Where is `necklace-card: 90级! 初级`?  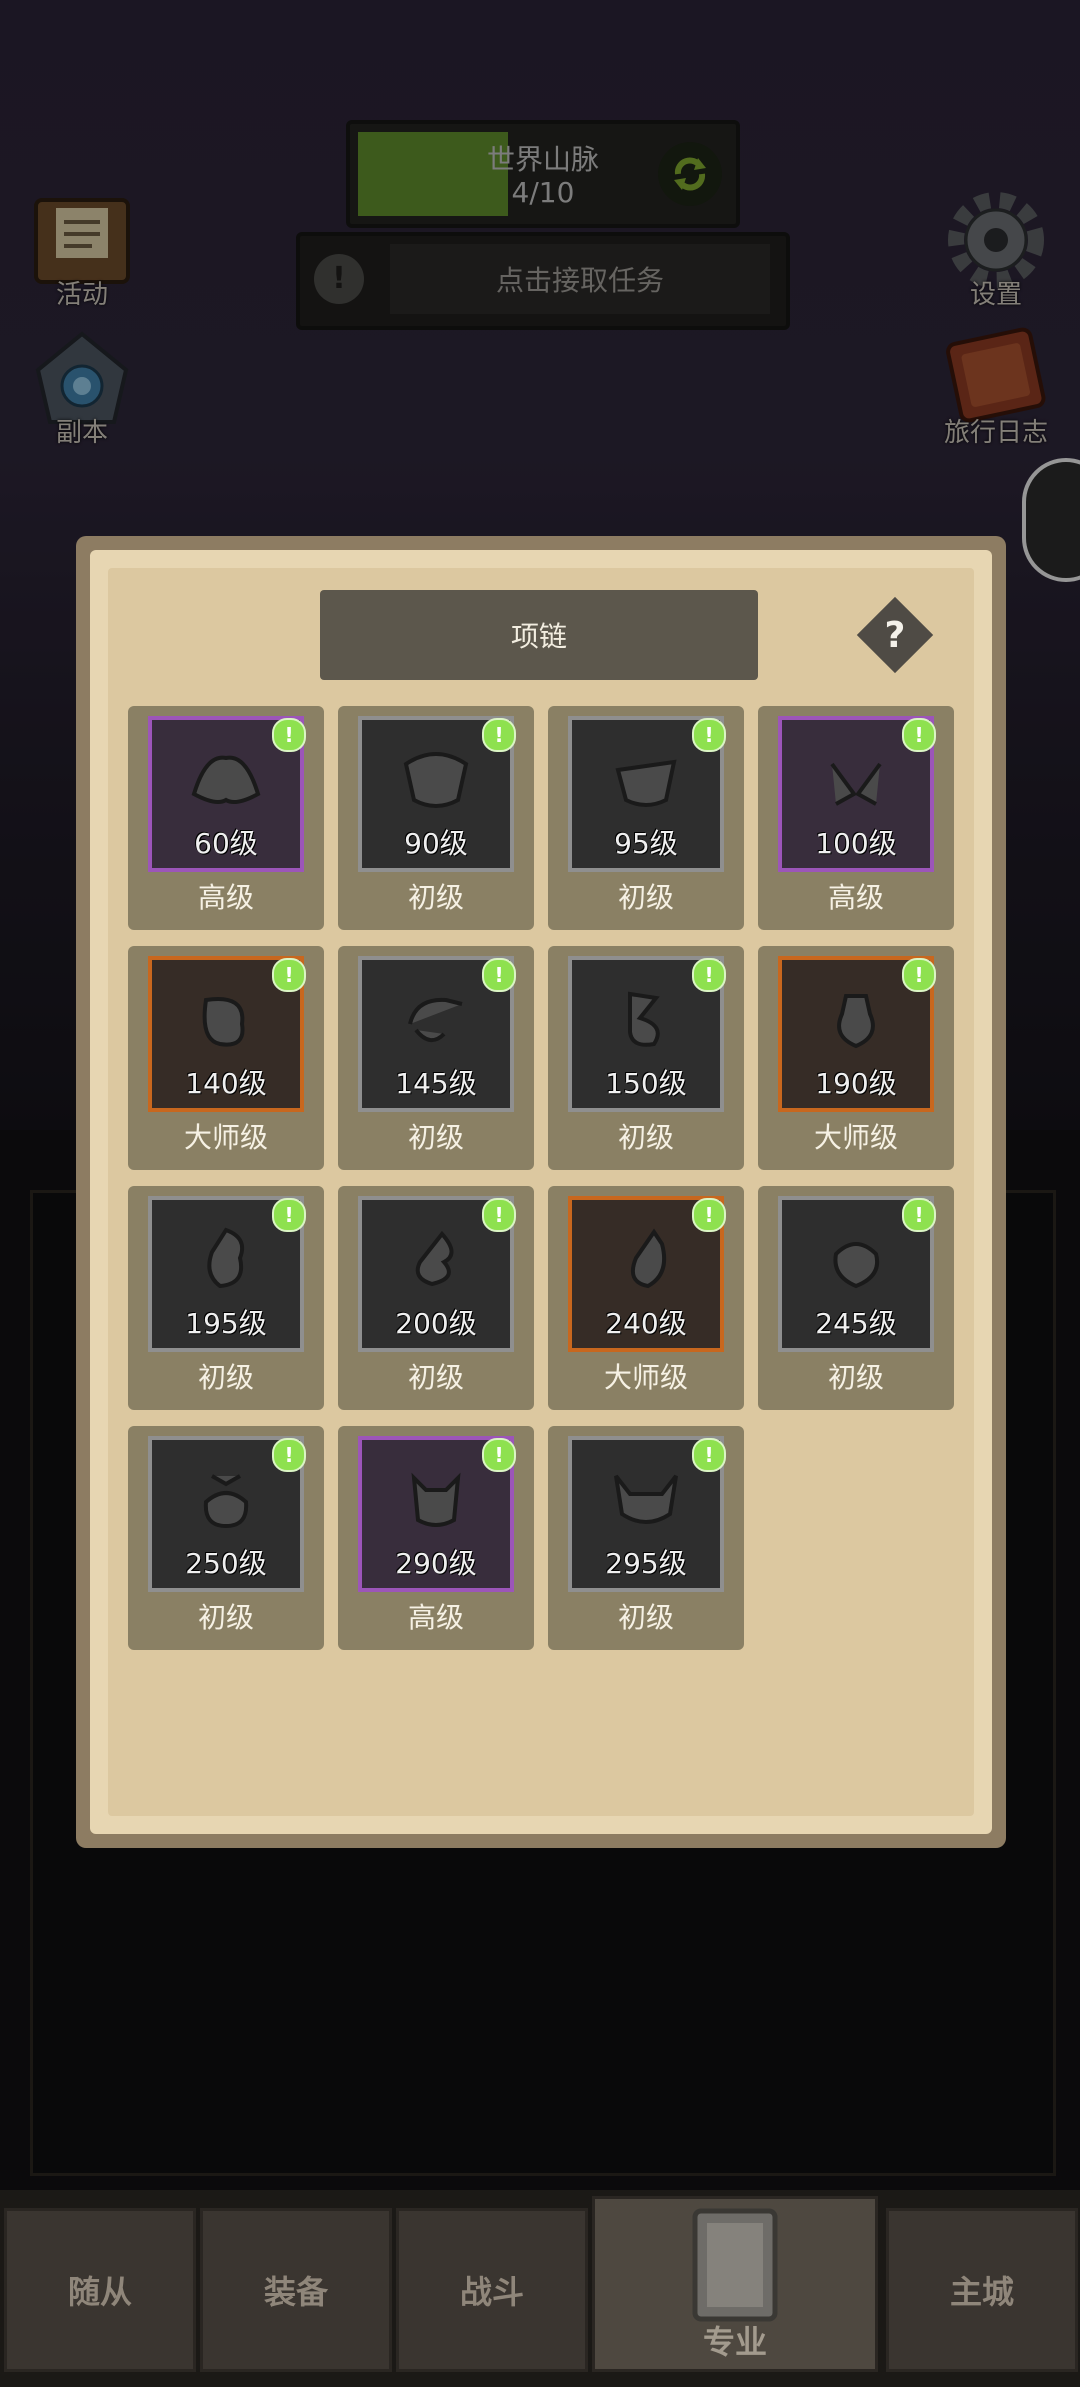
necklace-card: 90级! 初级 is located at coordinates (436, 818).